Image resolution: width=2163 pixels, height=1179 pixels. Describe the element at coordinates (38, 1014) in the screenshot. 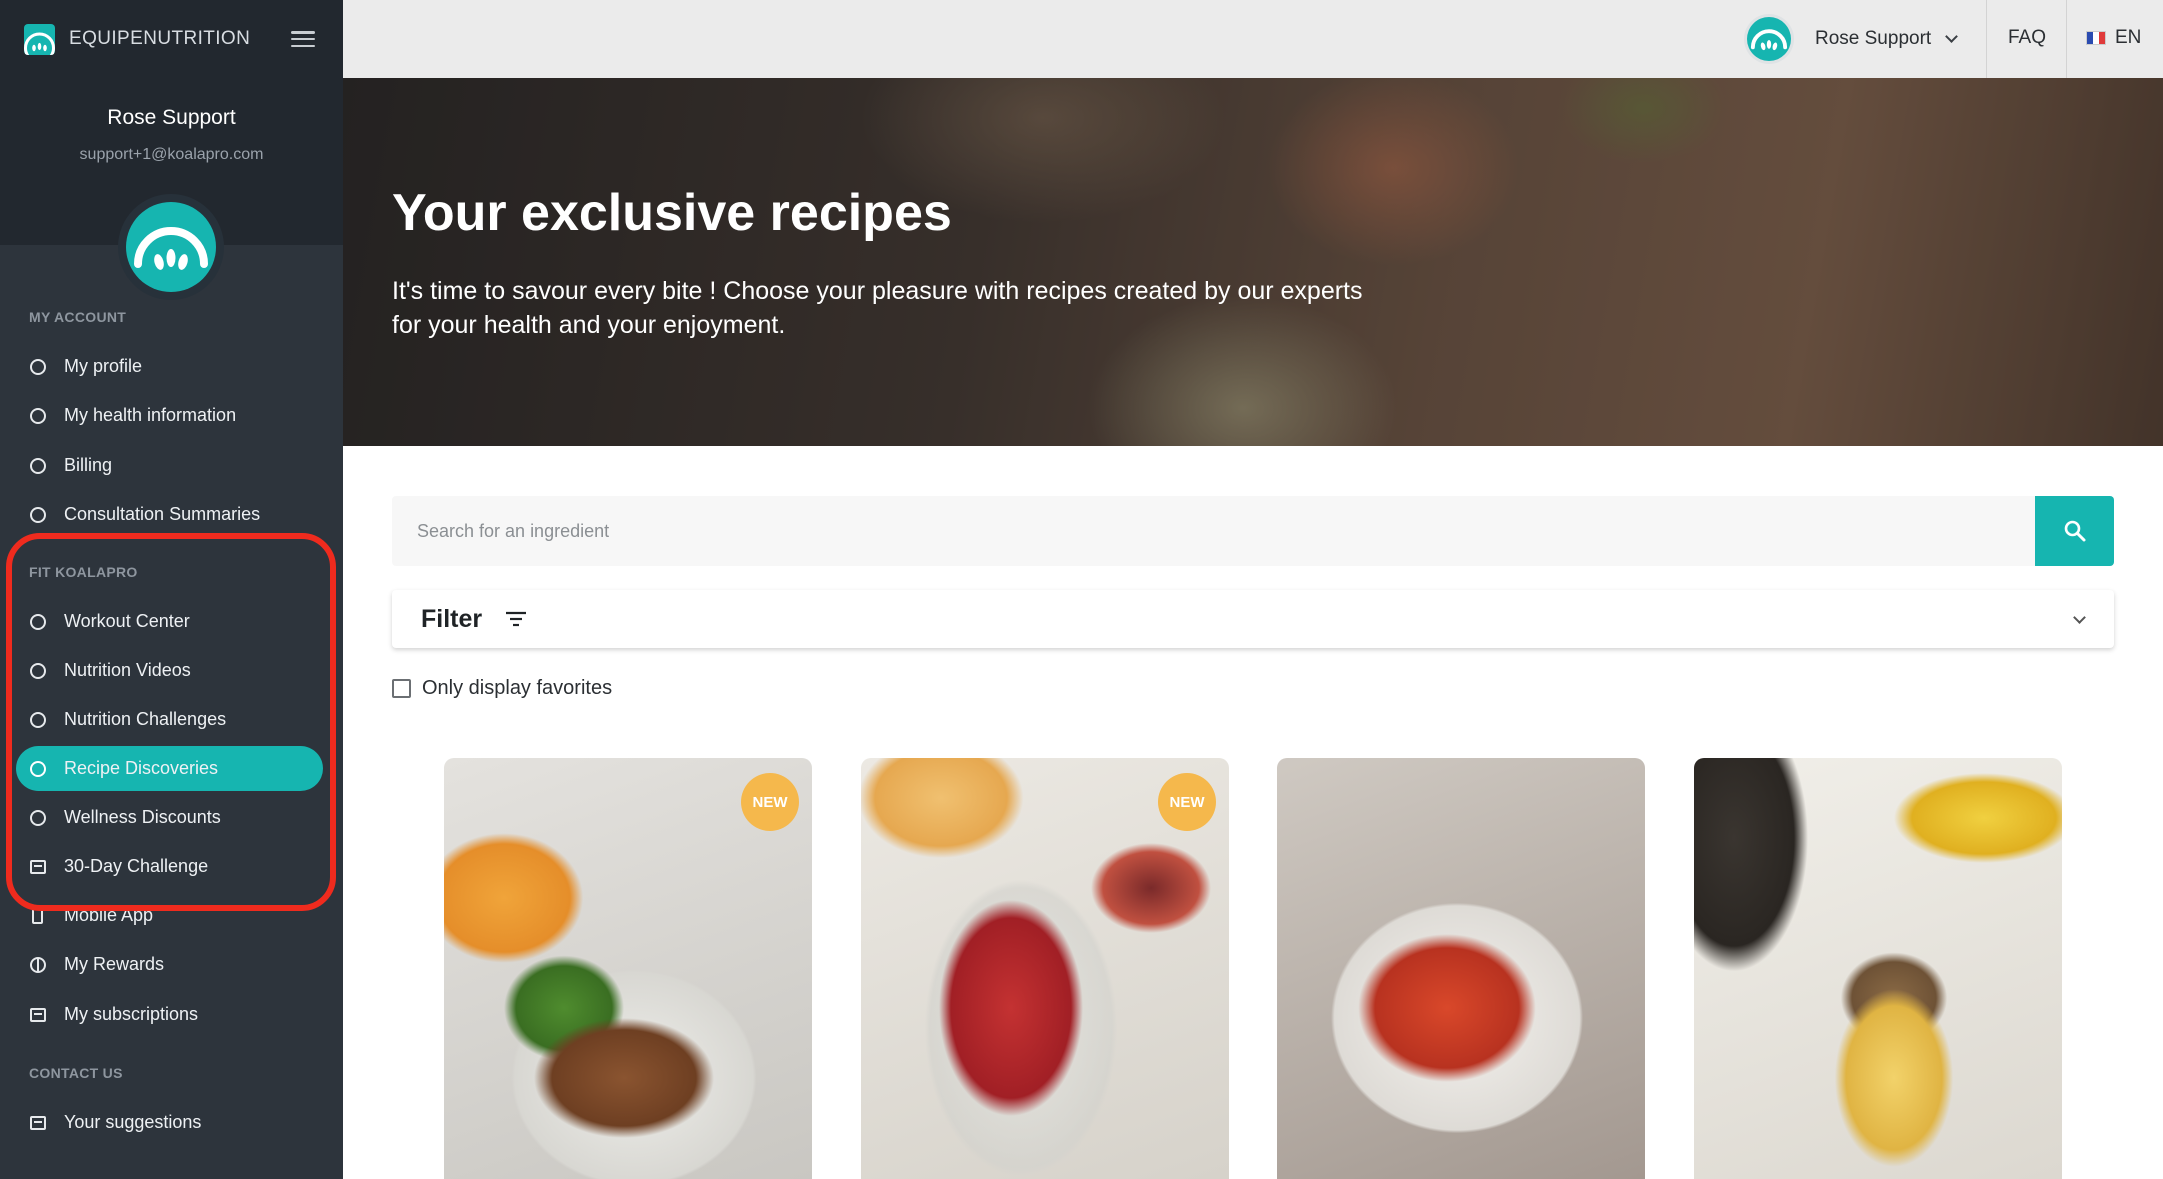

I see `subscription-icon` at that location.